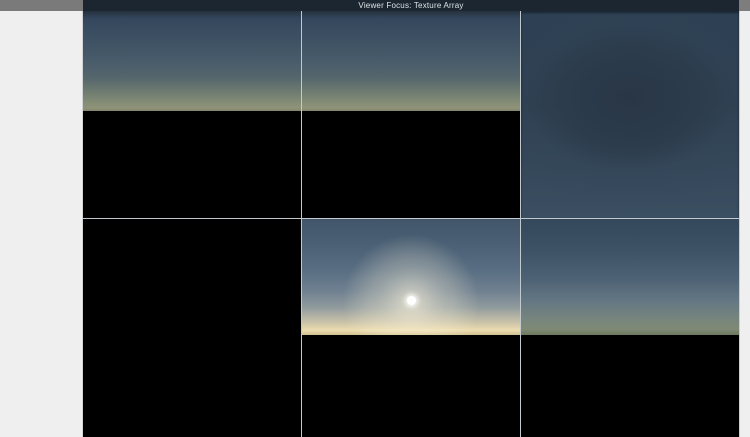 The height and width of the screenshot is (437, 750). What do you see at coordinates (41, 5) in the screenshot?
I see `top-left-gray-bar` at bounding box center [41, 5].